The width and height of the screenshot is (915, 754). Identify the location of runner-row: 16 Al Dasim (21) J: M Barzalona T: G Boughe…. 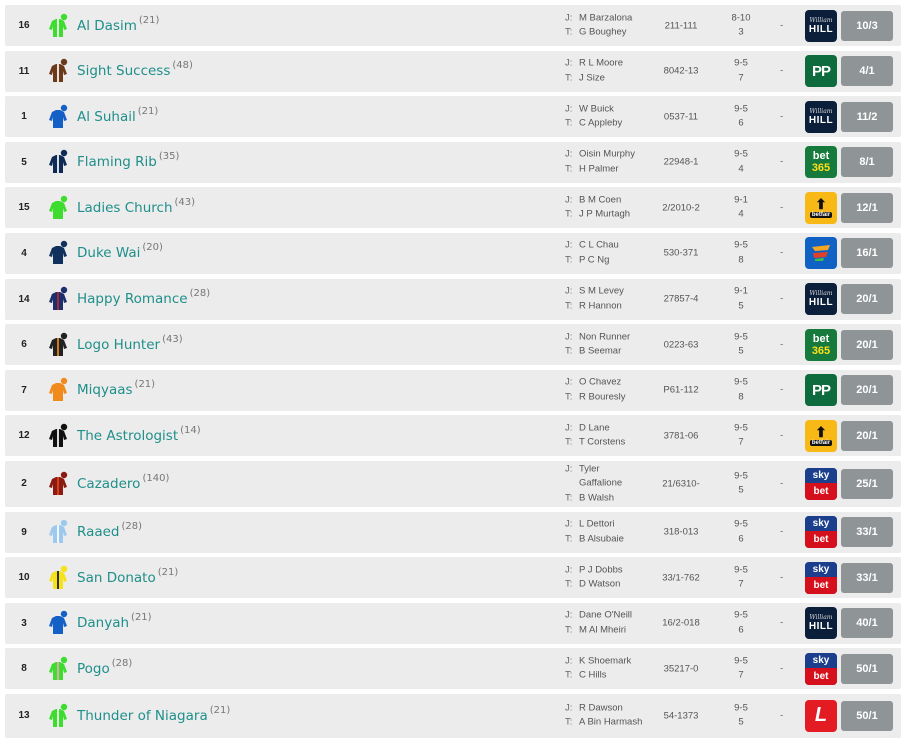
(453, 25).